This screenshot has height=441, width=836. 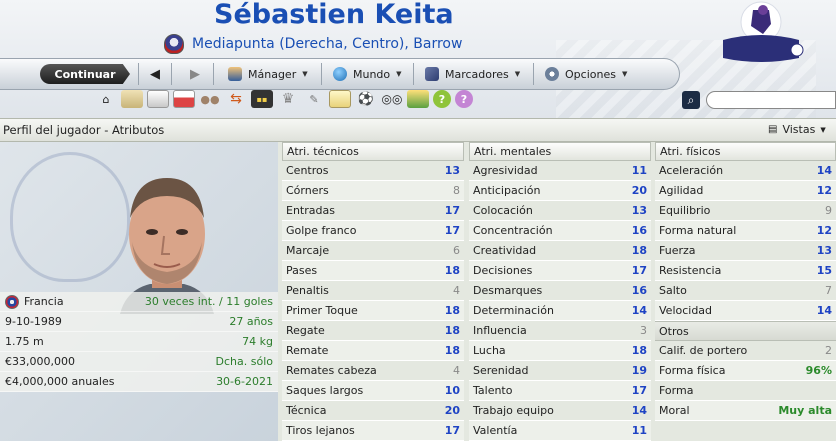 I want to click on attribute-name: Serenidad, so click(x=501, y=370).